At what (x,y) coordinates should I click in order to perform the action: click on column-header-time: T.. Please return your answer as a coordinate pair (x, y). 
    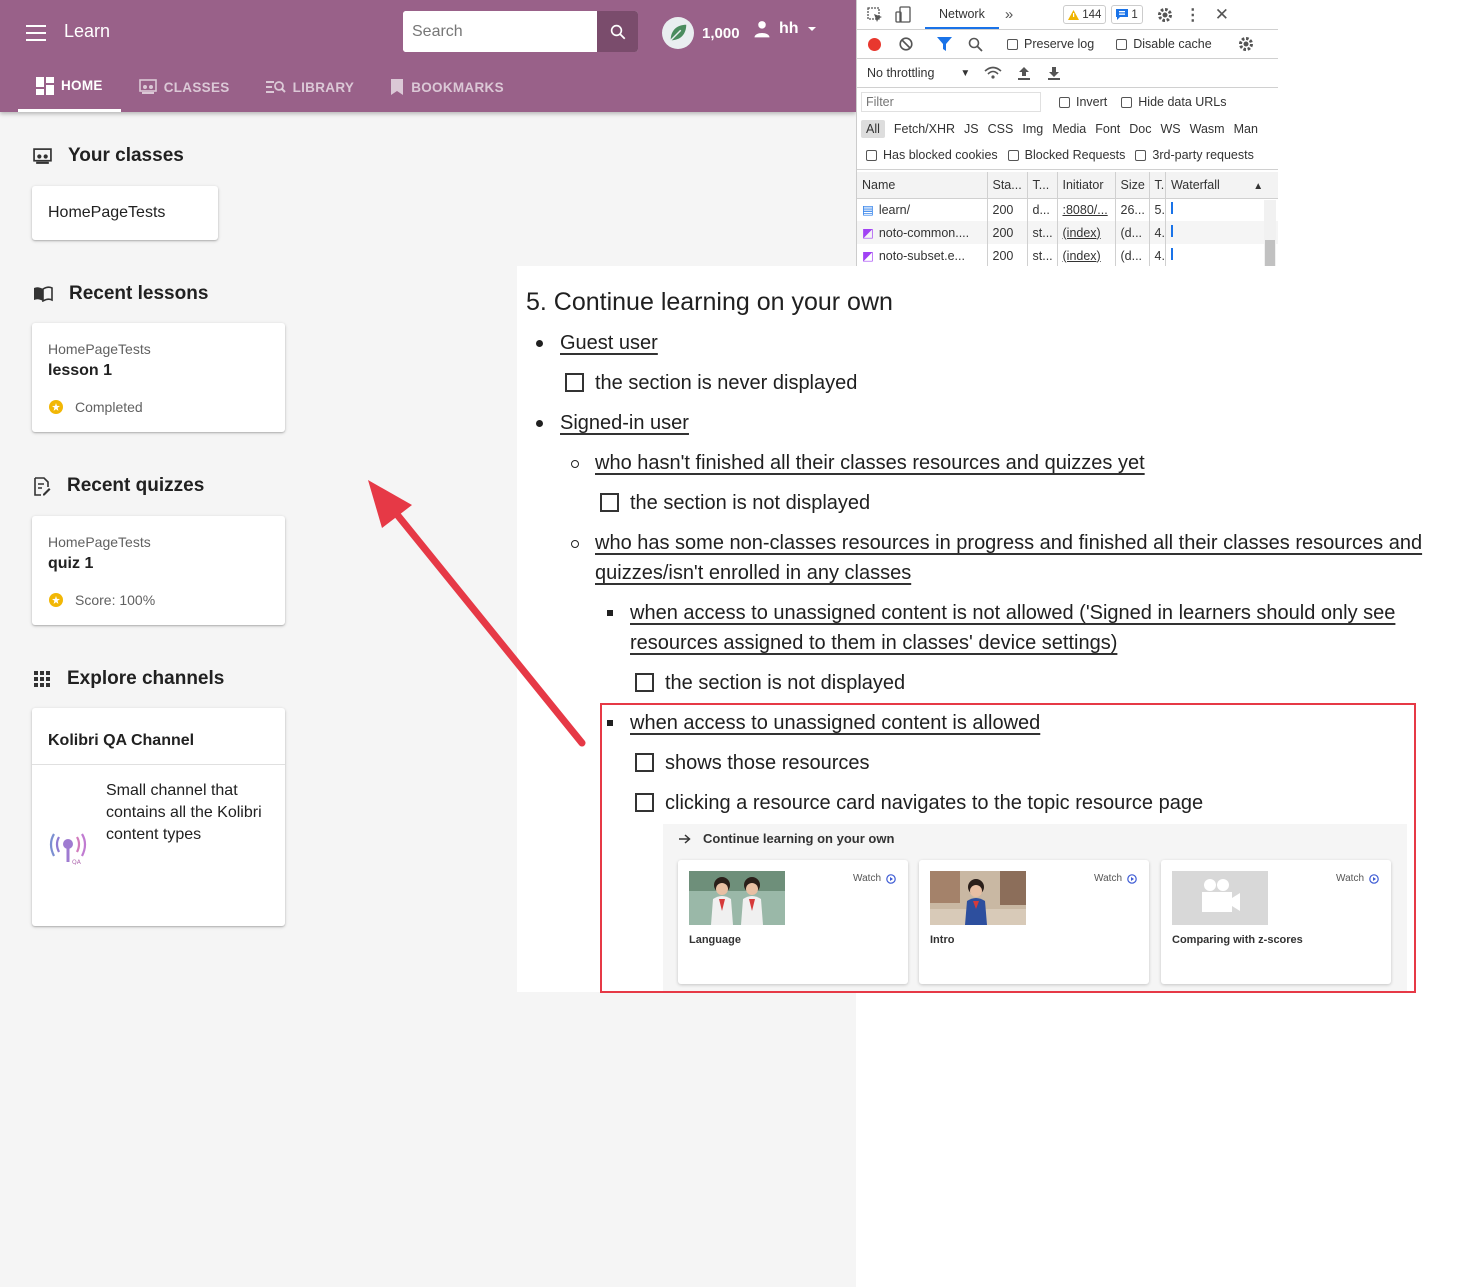
    Looking at the image, I should click on (1157, 185).